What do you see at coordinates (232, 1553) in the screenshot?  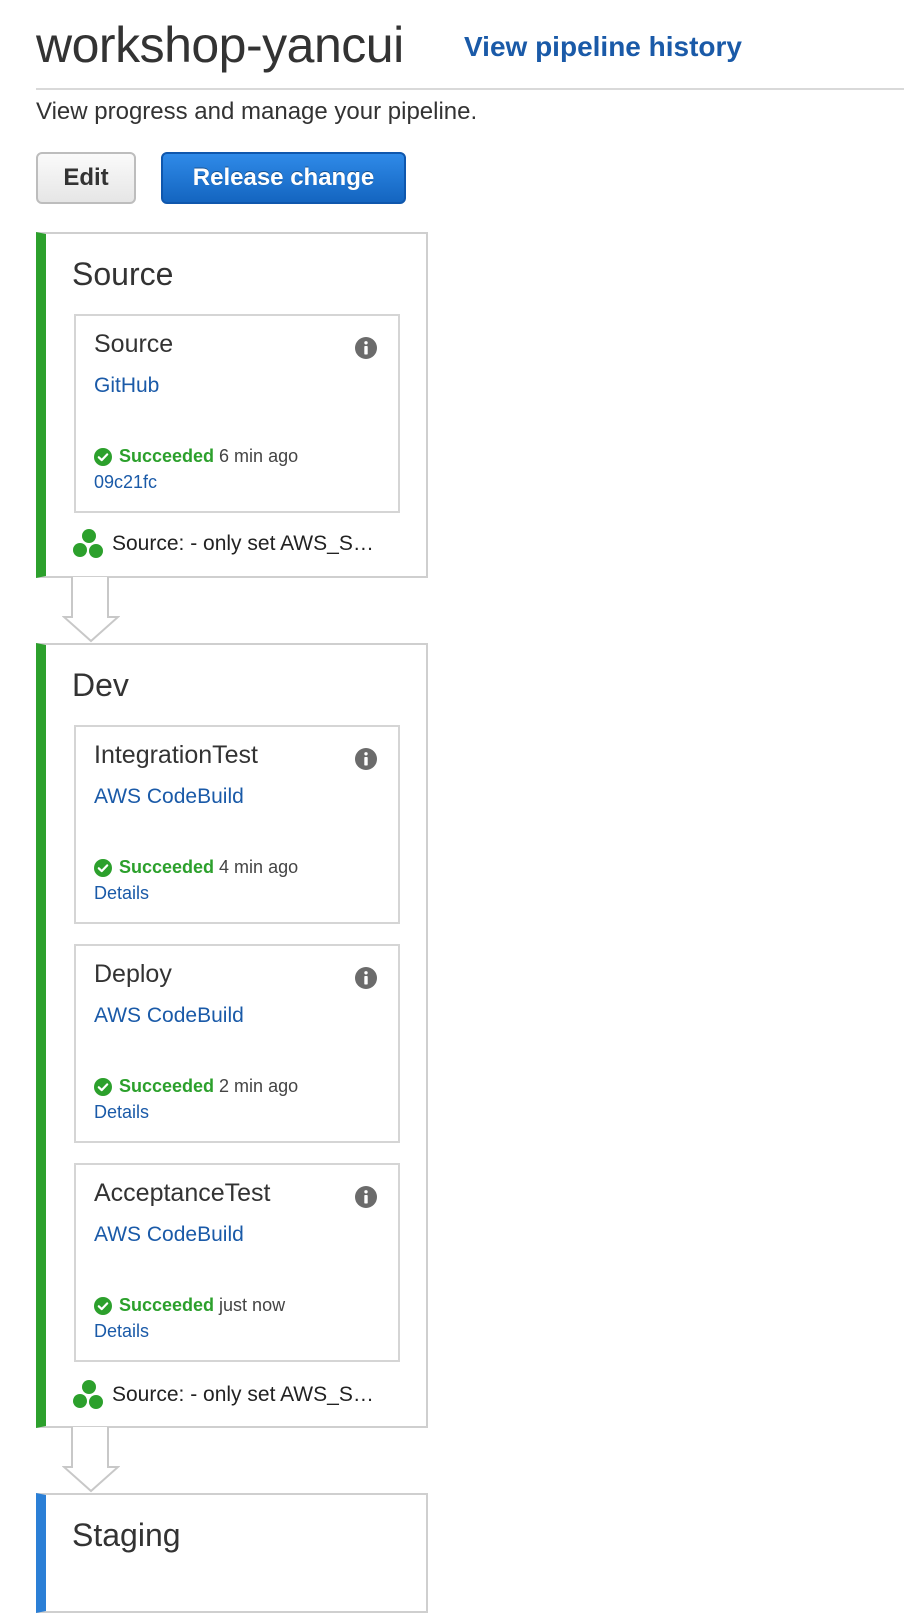 I see `stage-staging: Staging` at bounding box center [232, 1553].